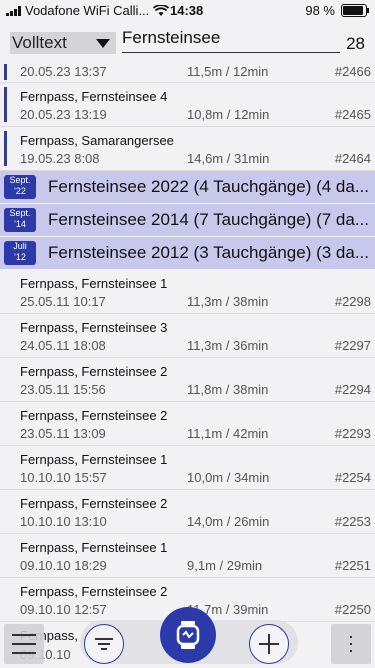  What do you see at coordinates (355, 10) in the screenshot?
I see `battery-icon` at bounding box center [355, 10].